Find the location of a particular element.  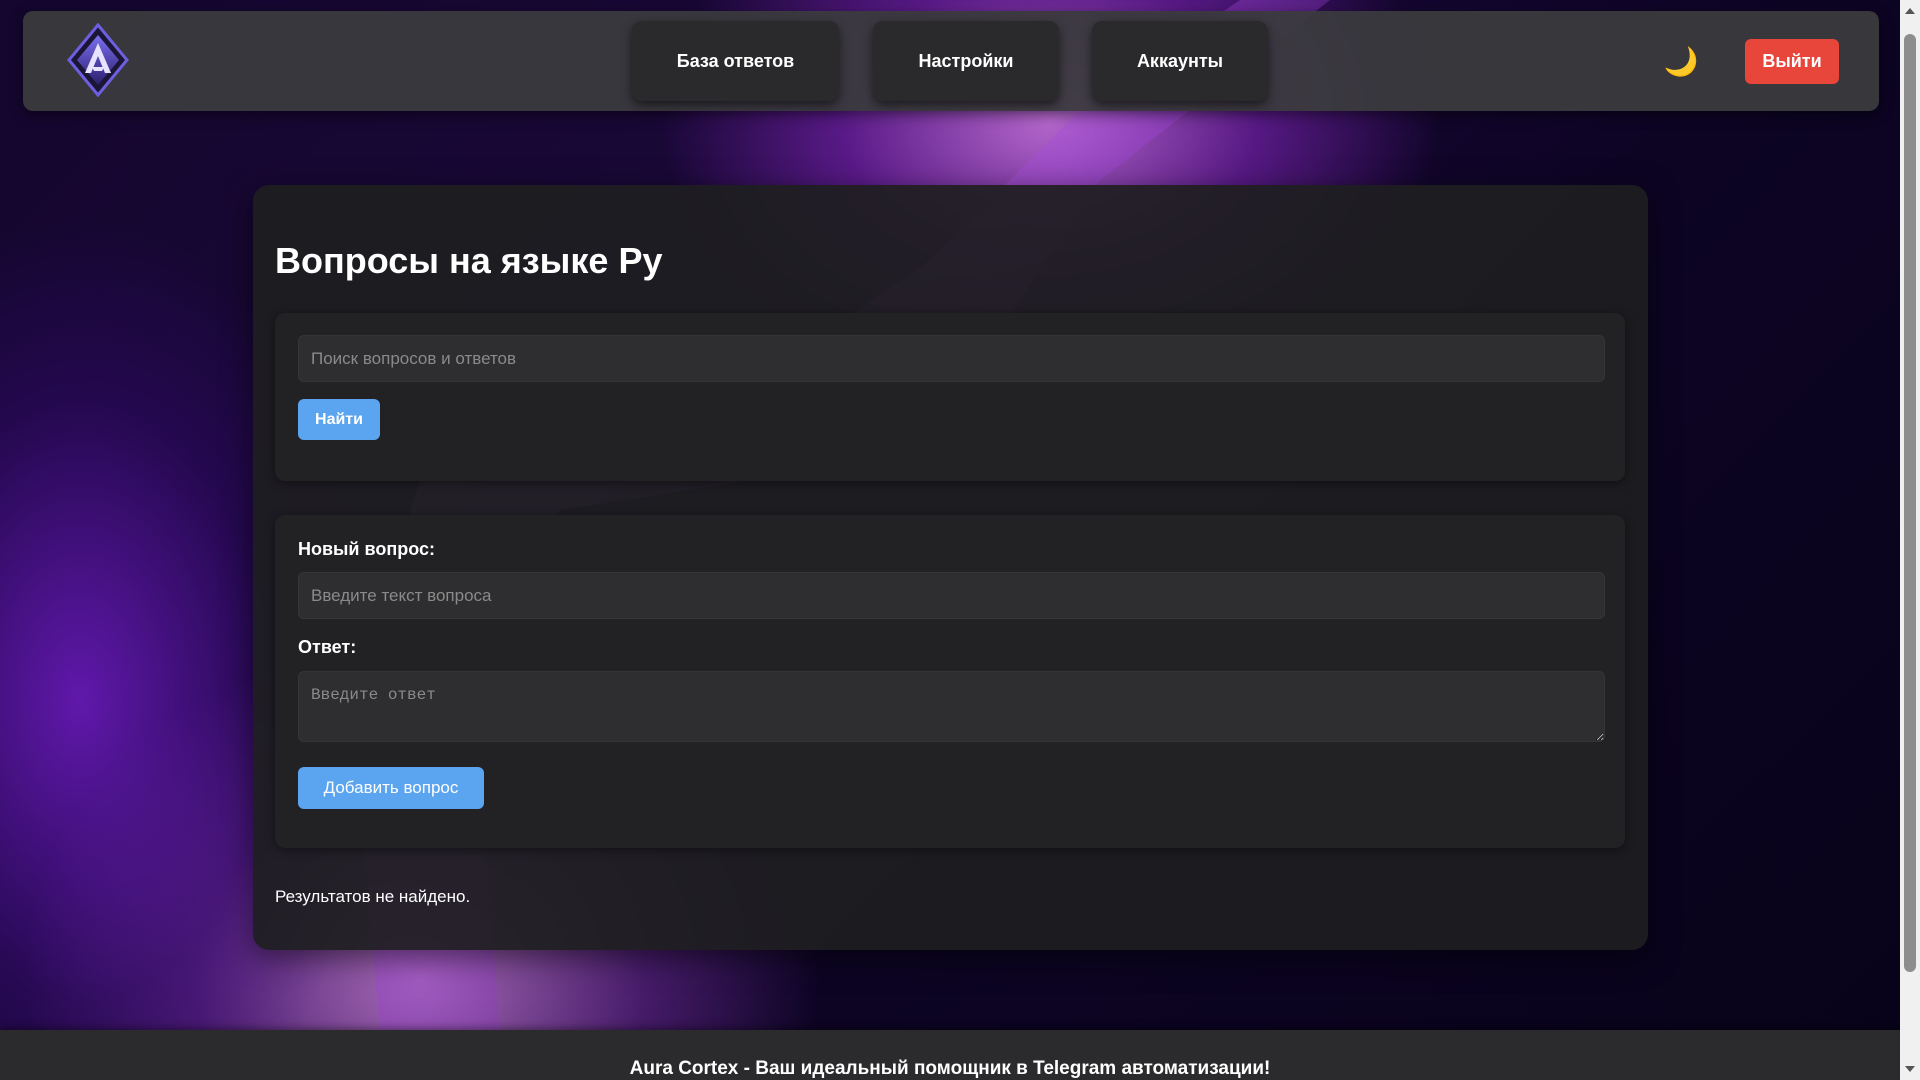

page-scrollbar is located at coordinates (1910, 540).